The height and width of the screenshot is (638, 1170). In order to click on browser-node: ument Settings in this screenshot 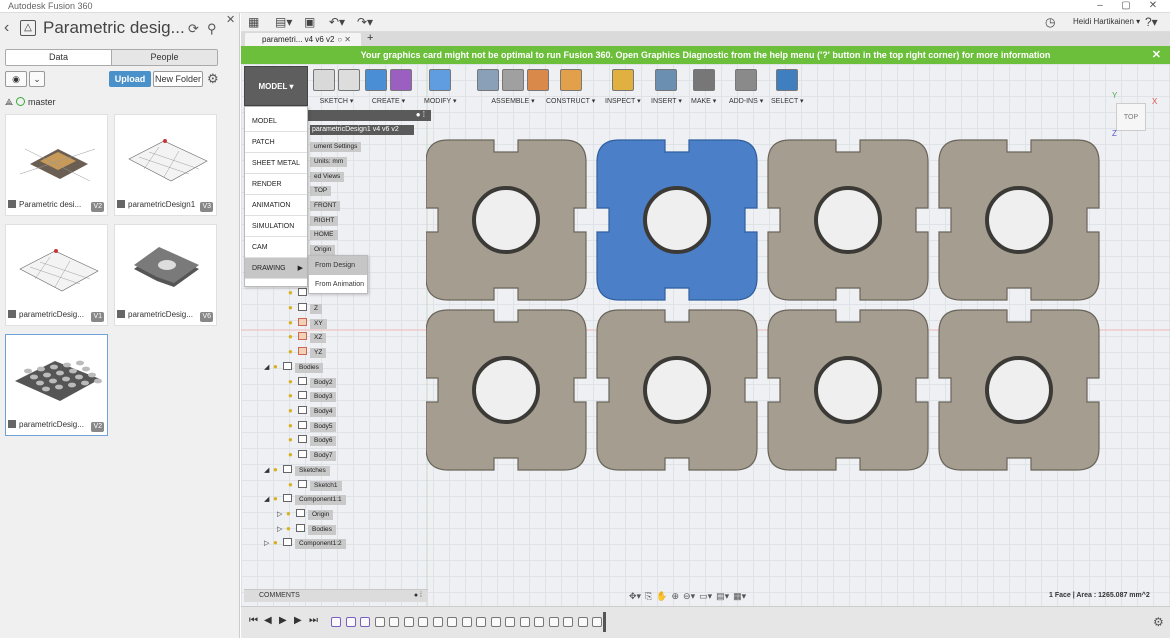, I will do `click(336, 146)`.